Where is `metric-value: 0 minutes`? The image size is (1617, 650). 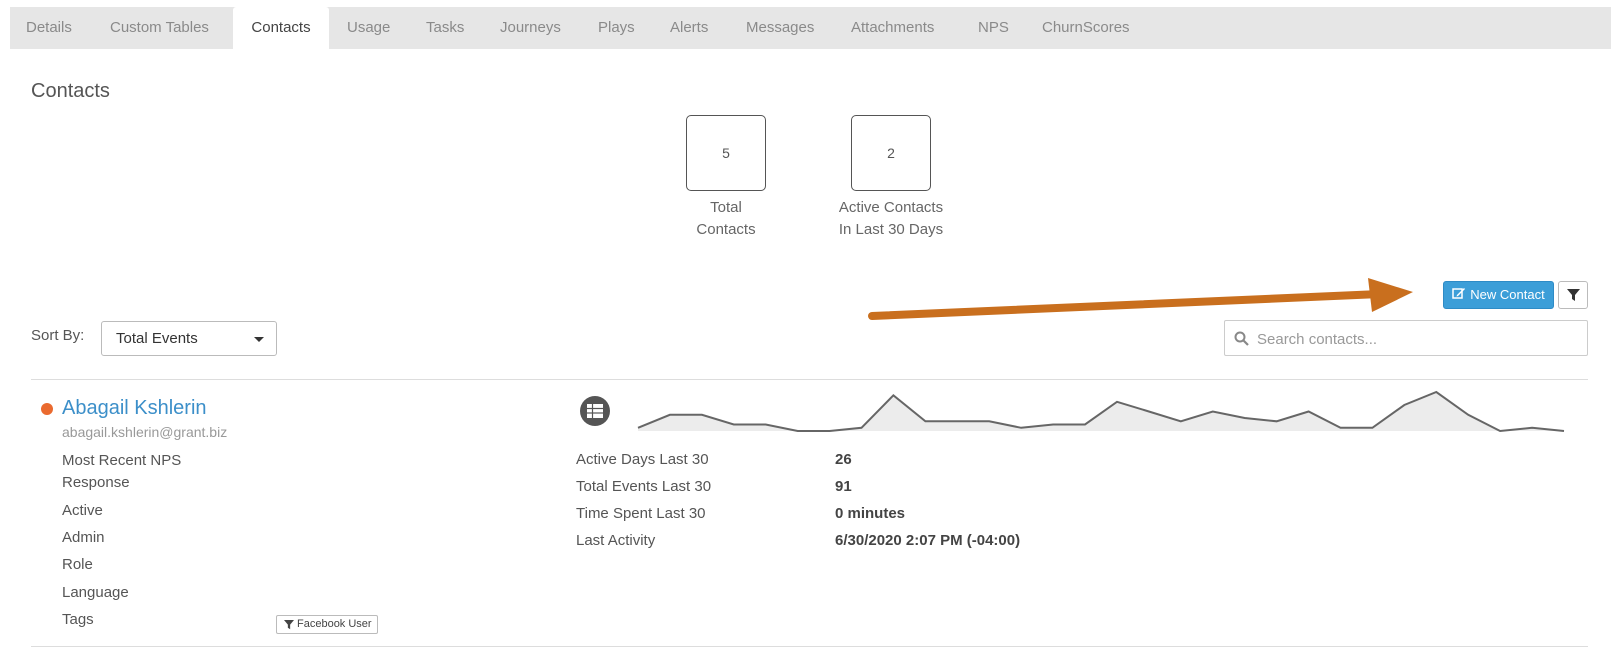 metric-value: 0 minutes is located at coordinates (870, 513).